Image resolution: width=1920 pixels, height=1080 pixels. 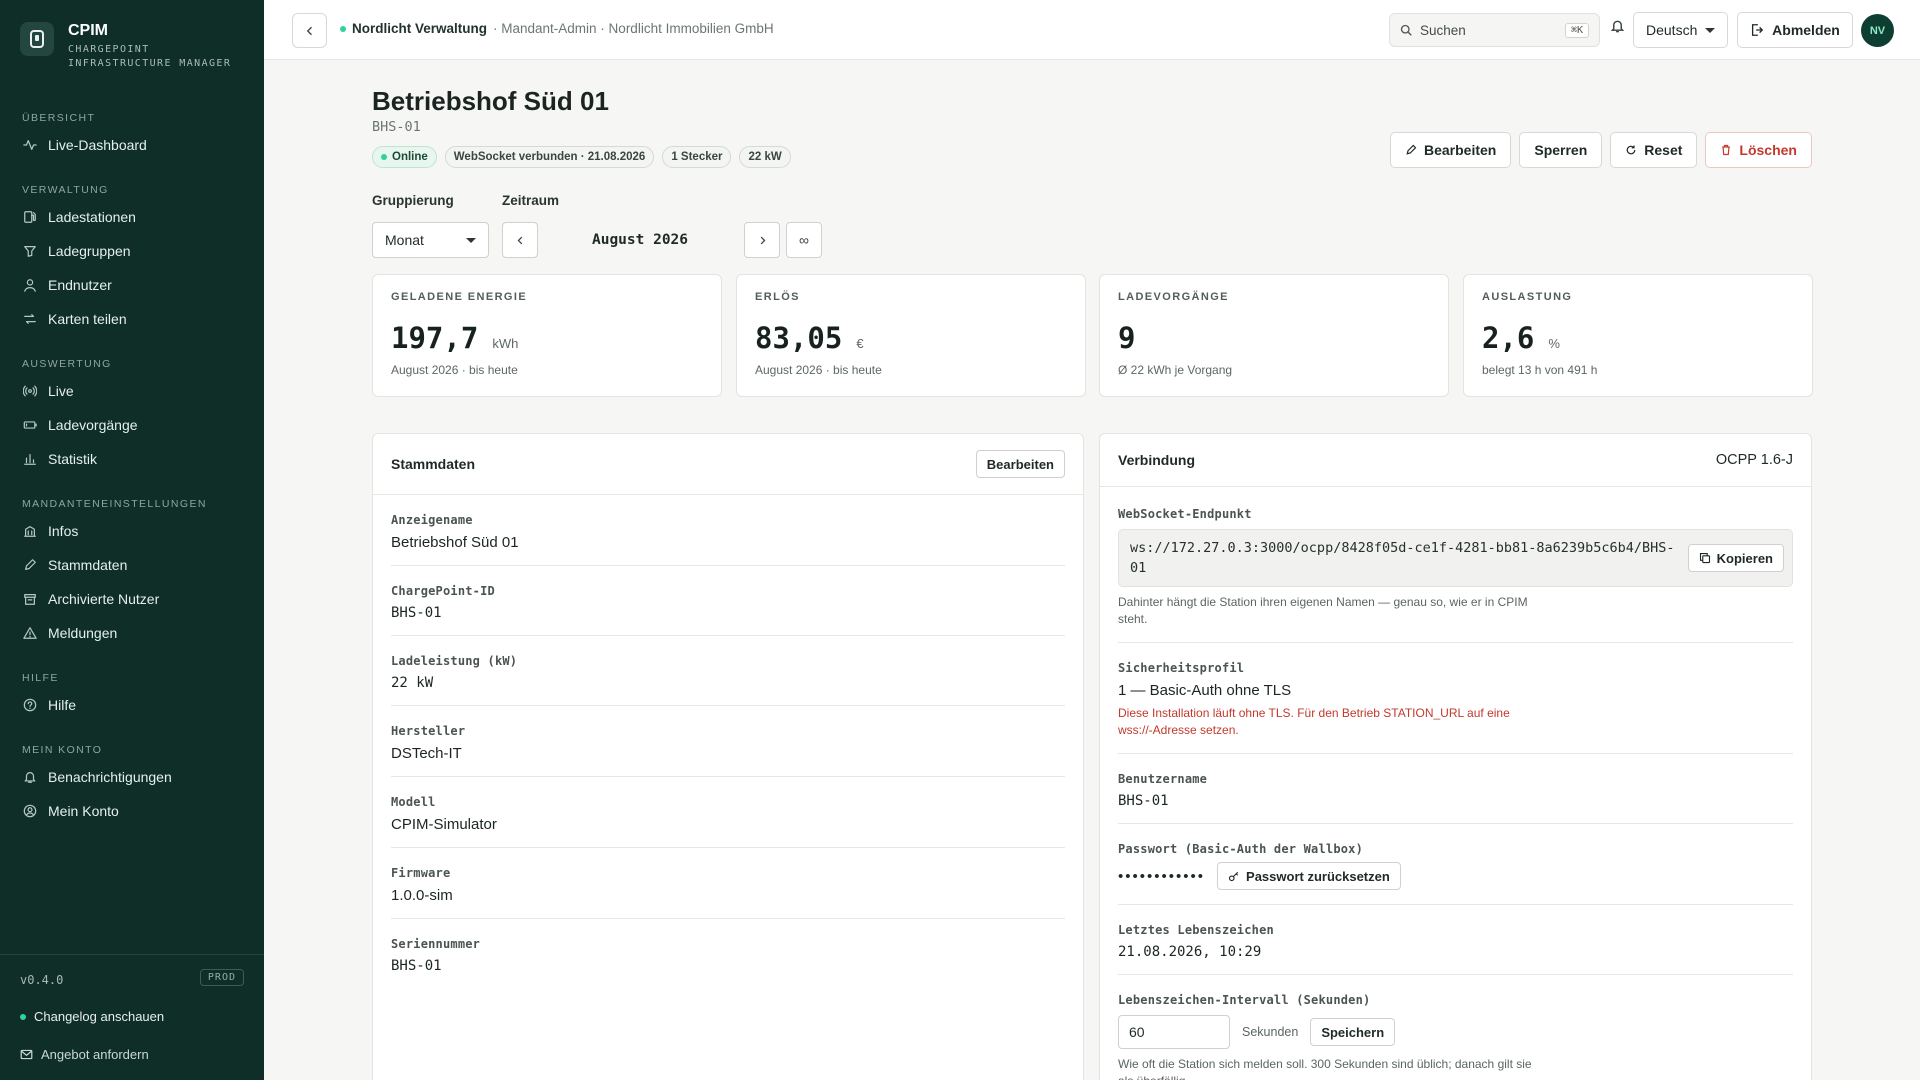 I want to click on edit-button: Bearbeiten, so click(x=1451, y=150).